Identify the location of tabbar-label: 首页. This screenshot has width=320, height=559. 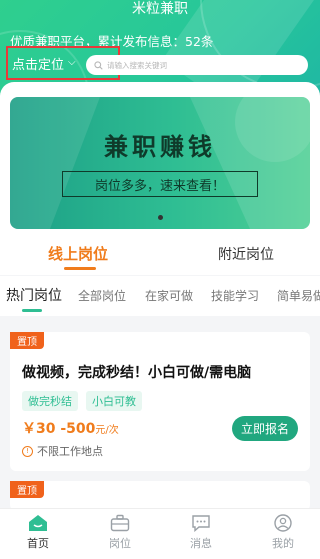
(38, 543).